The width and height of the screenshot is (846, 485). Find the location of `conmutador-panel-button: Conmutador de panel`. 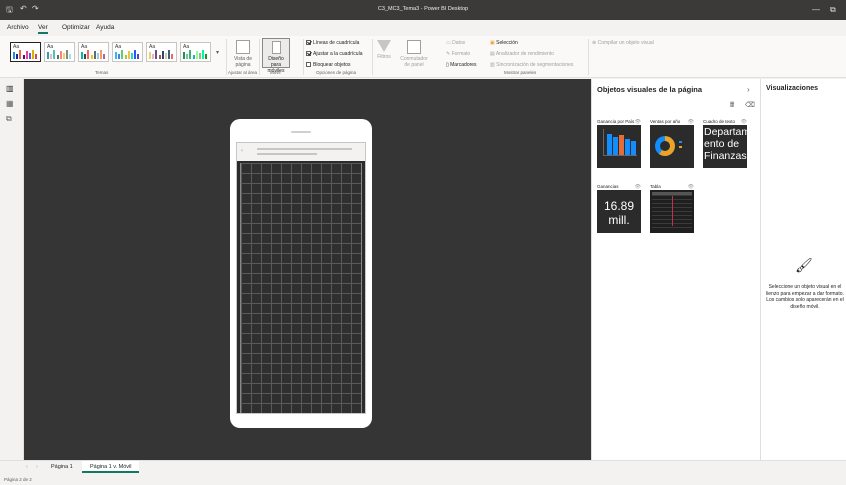

conmutador-panel-button: Conmutador de panel is located at coordinates (414, 54).